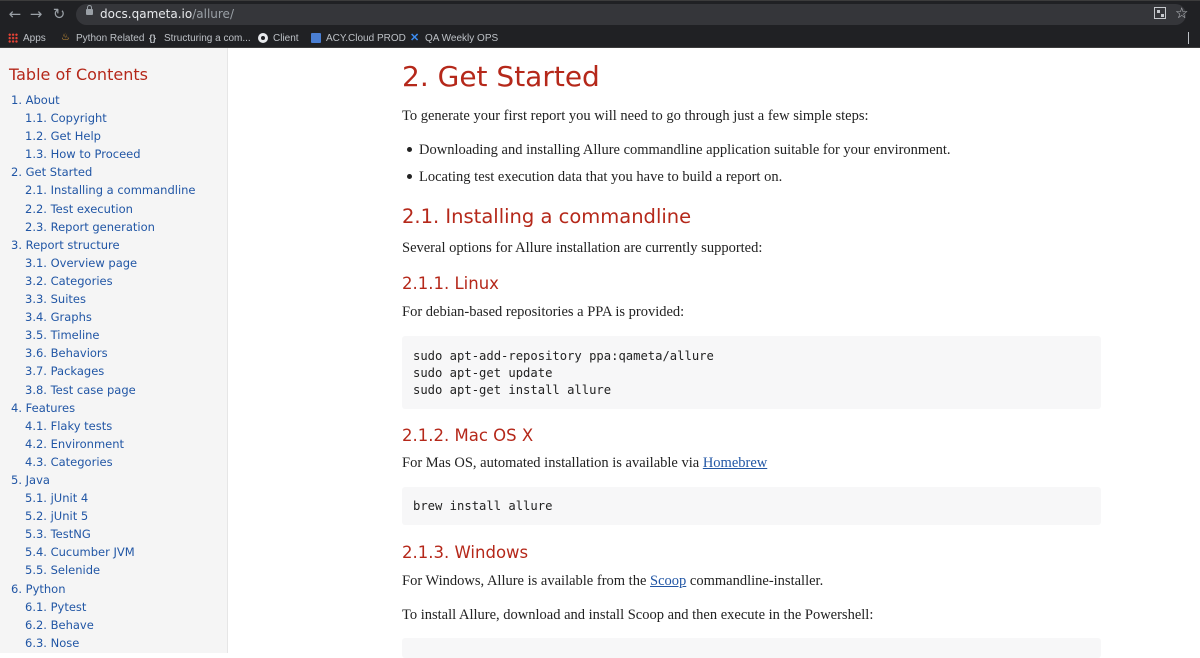  Describe the element at coordinates (98, 462) in the screenshot. I see `toc-link: 4.3. Categories` at that location.